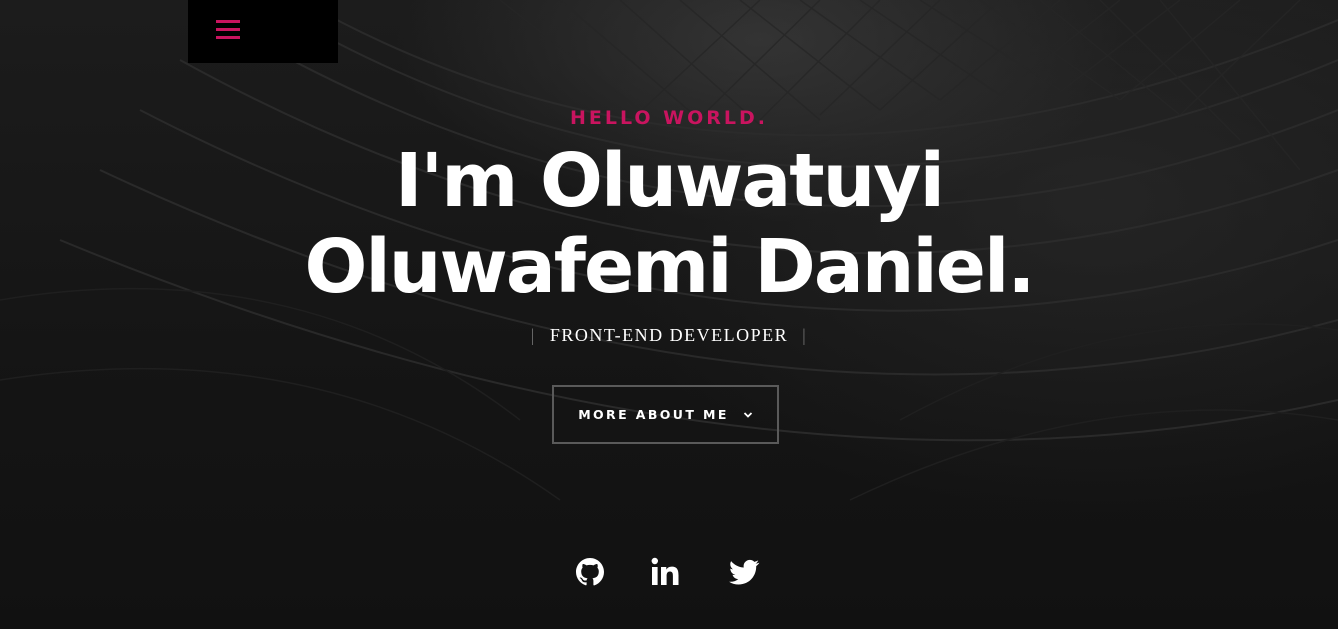  I want to click on linkedin-icon, so click(666, 572).